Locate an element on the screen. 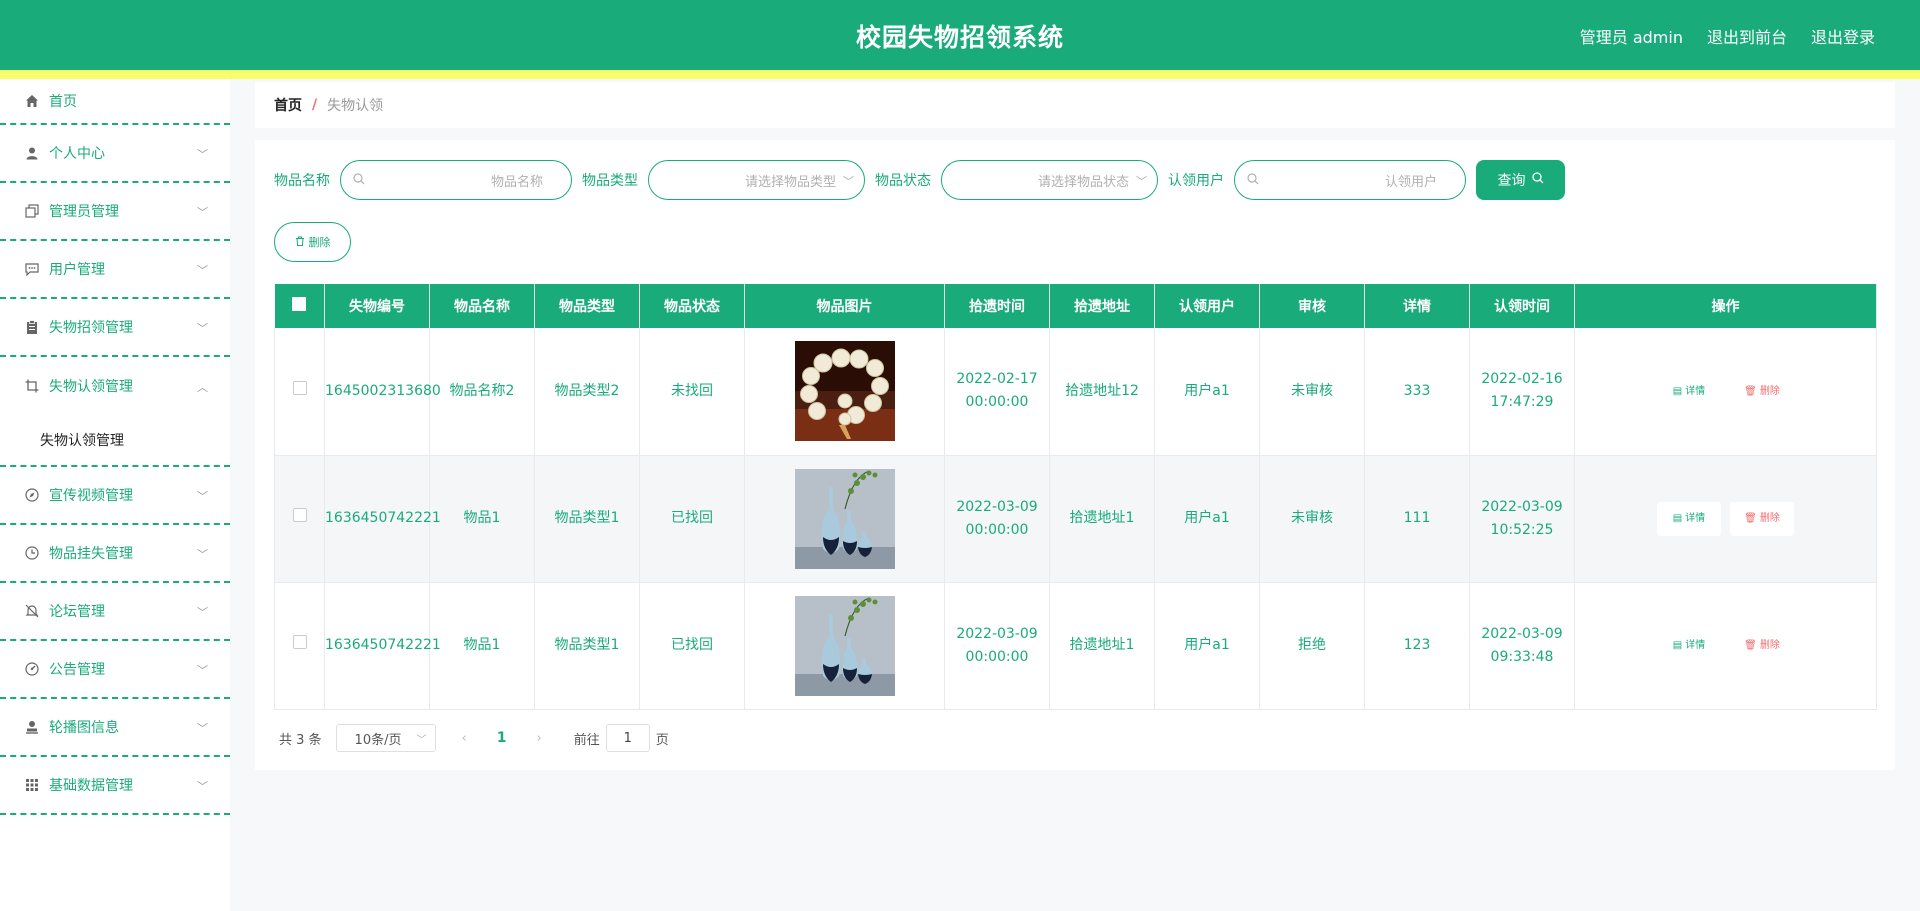 The image size is (1920, 911). page-size-select: 10条/页 ﹀ is located at coordinates (385, 738).